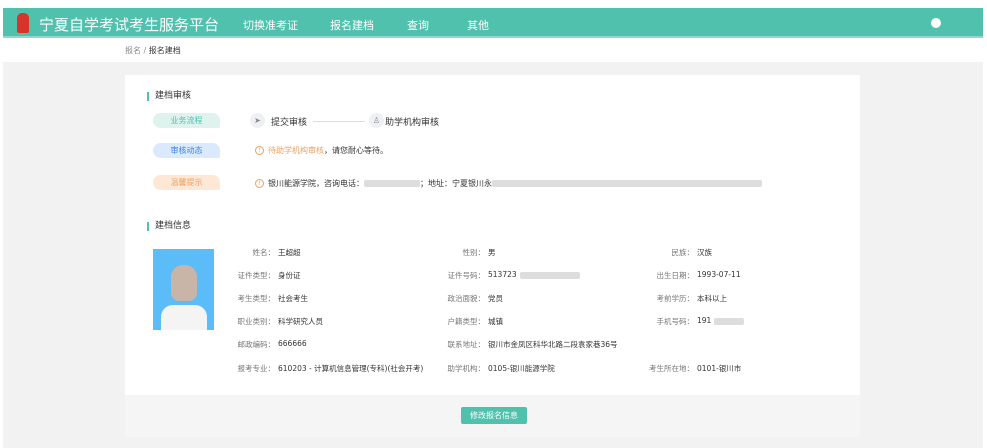 The image size is (987, 448). Describe the element at coordinates (683, 252) in the screenshot. I see `field-label: 民族：` at that location.